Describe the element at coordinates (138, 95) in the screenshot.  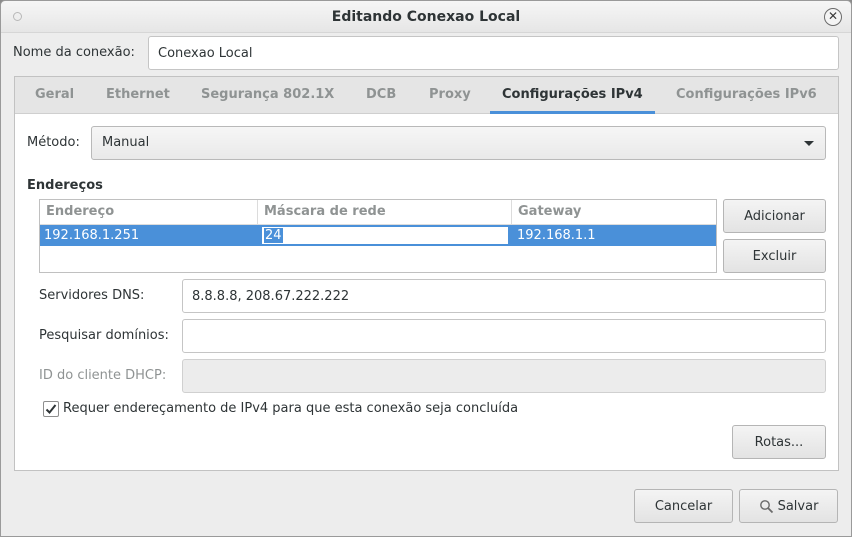
I see `tab-ethernet: Ethernet` at that location.